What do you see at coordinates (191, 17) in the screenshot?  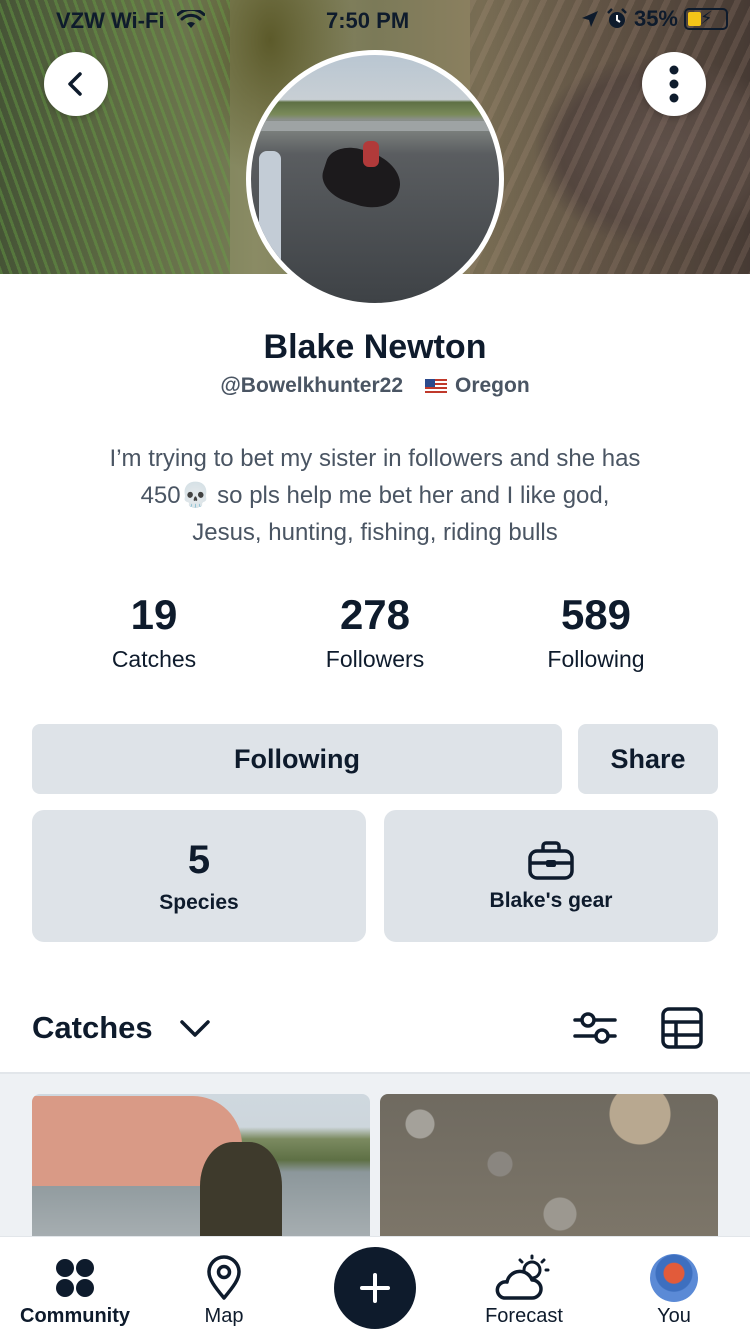 I see `wifi-icon` at bounding box center [191, 17].